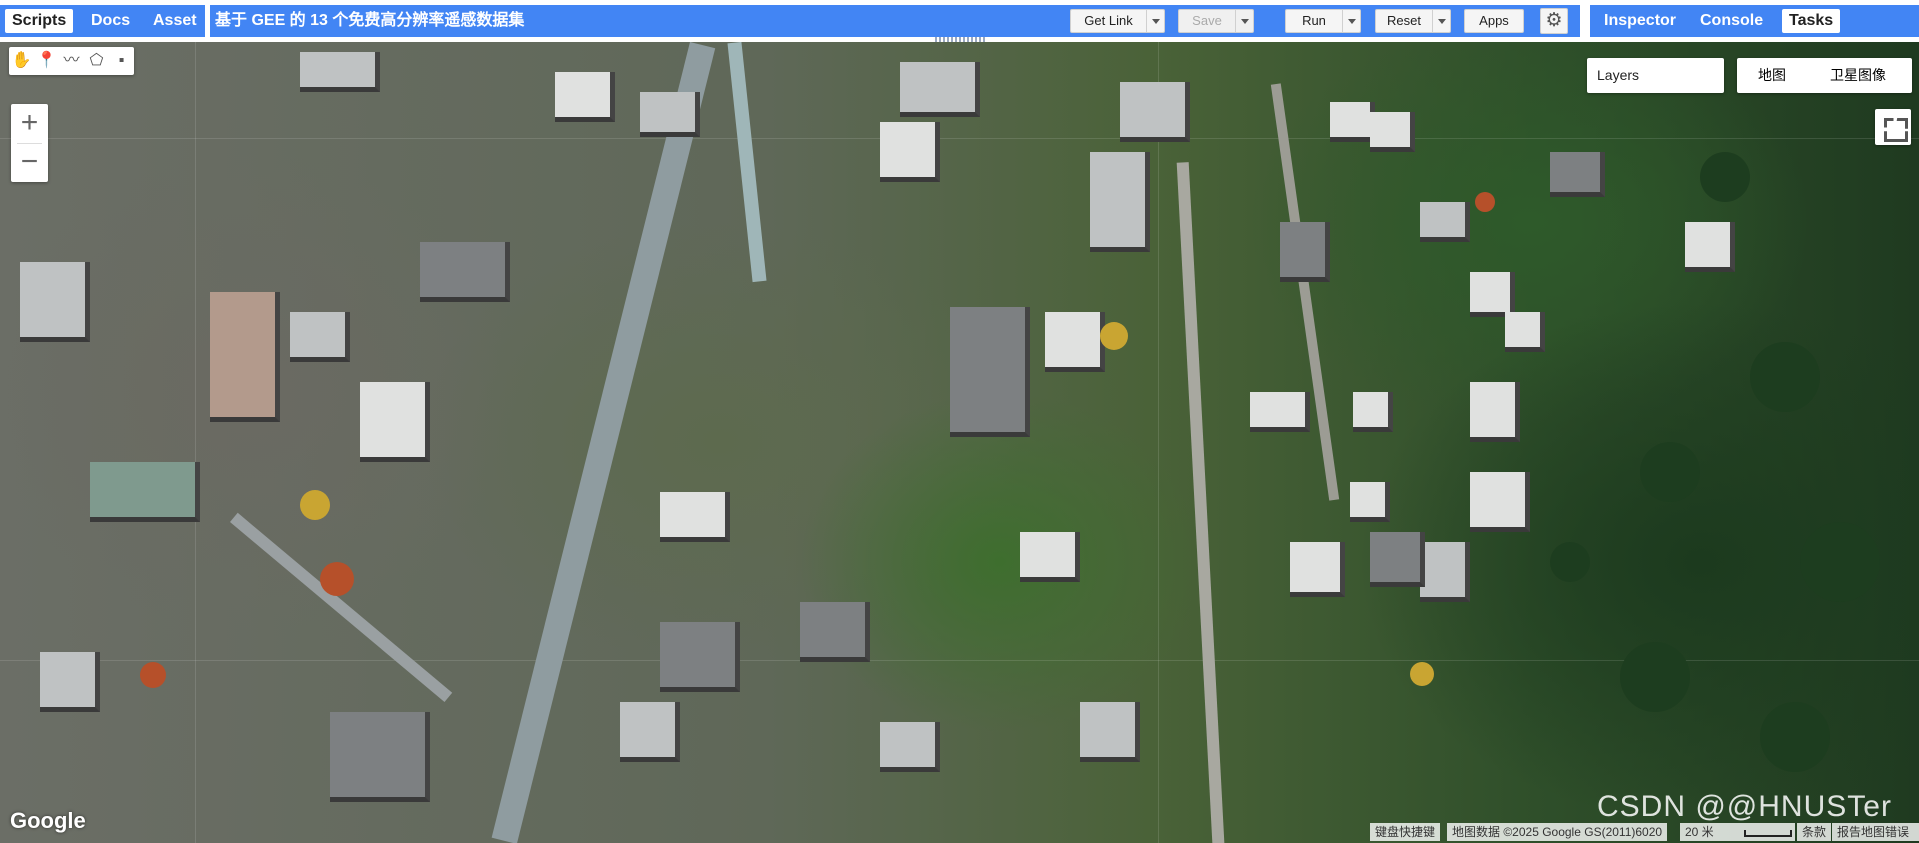 Image resolution: width=1919 pixels, height=843 pixels. Describe the element at coordinates (1858, 75) in the screenshot. I see `map-type-satellite: 卫星图像` at that location.